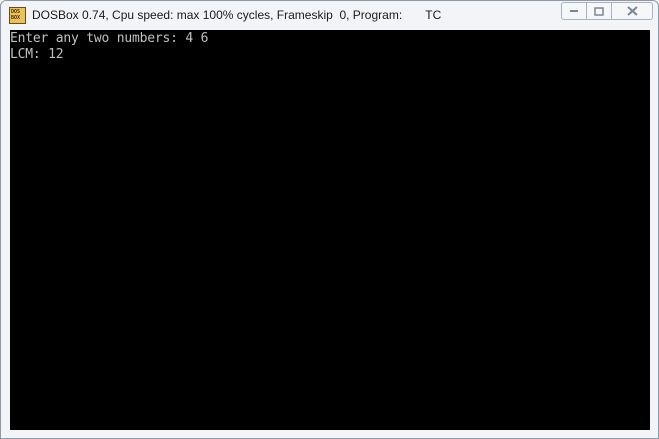 The height and width of the screenshot is (439, 659). I want to click on minimize-button, so click(574, 11).